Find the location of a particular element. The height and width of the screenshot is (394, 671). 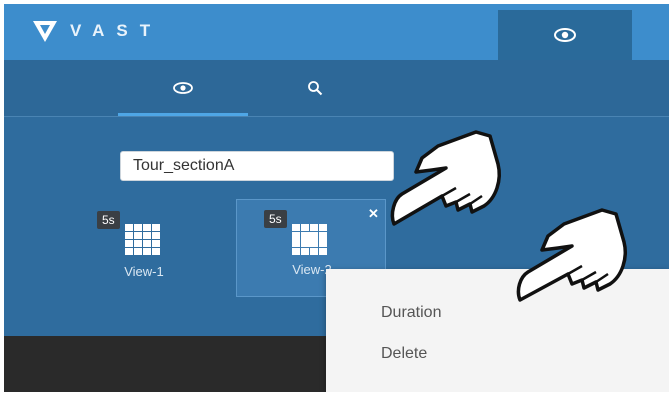

view-label: View-1 is located at coordinates (144, 271).